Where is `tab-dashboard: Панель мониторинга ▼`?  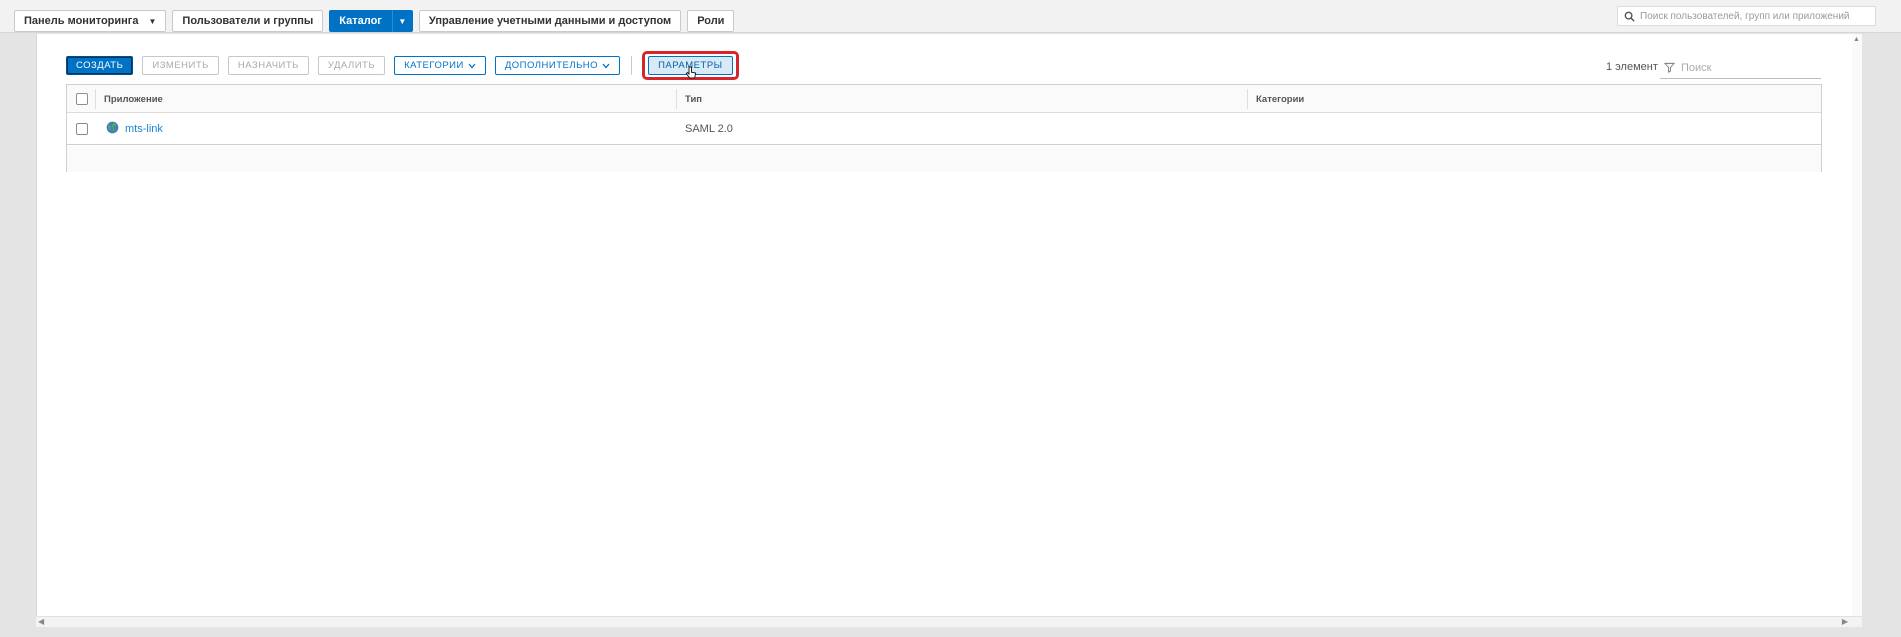
tab-dashboard: Панель мониторинга ▼ is located at coordinates (90, 21).